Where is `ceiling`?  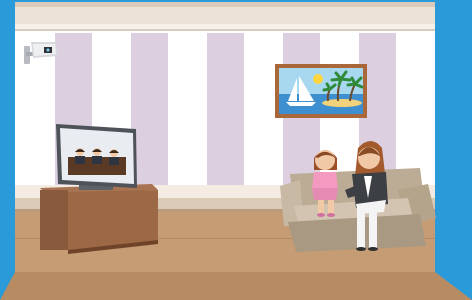
ceiling is located at coordinates (225, 16).